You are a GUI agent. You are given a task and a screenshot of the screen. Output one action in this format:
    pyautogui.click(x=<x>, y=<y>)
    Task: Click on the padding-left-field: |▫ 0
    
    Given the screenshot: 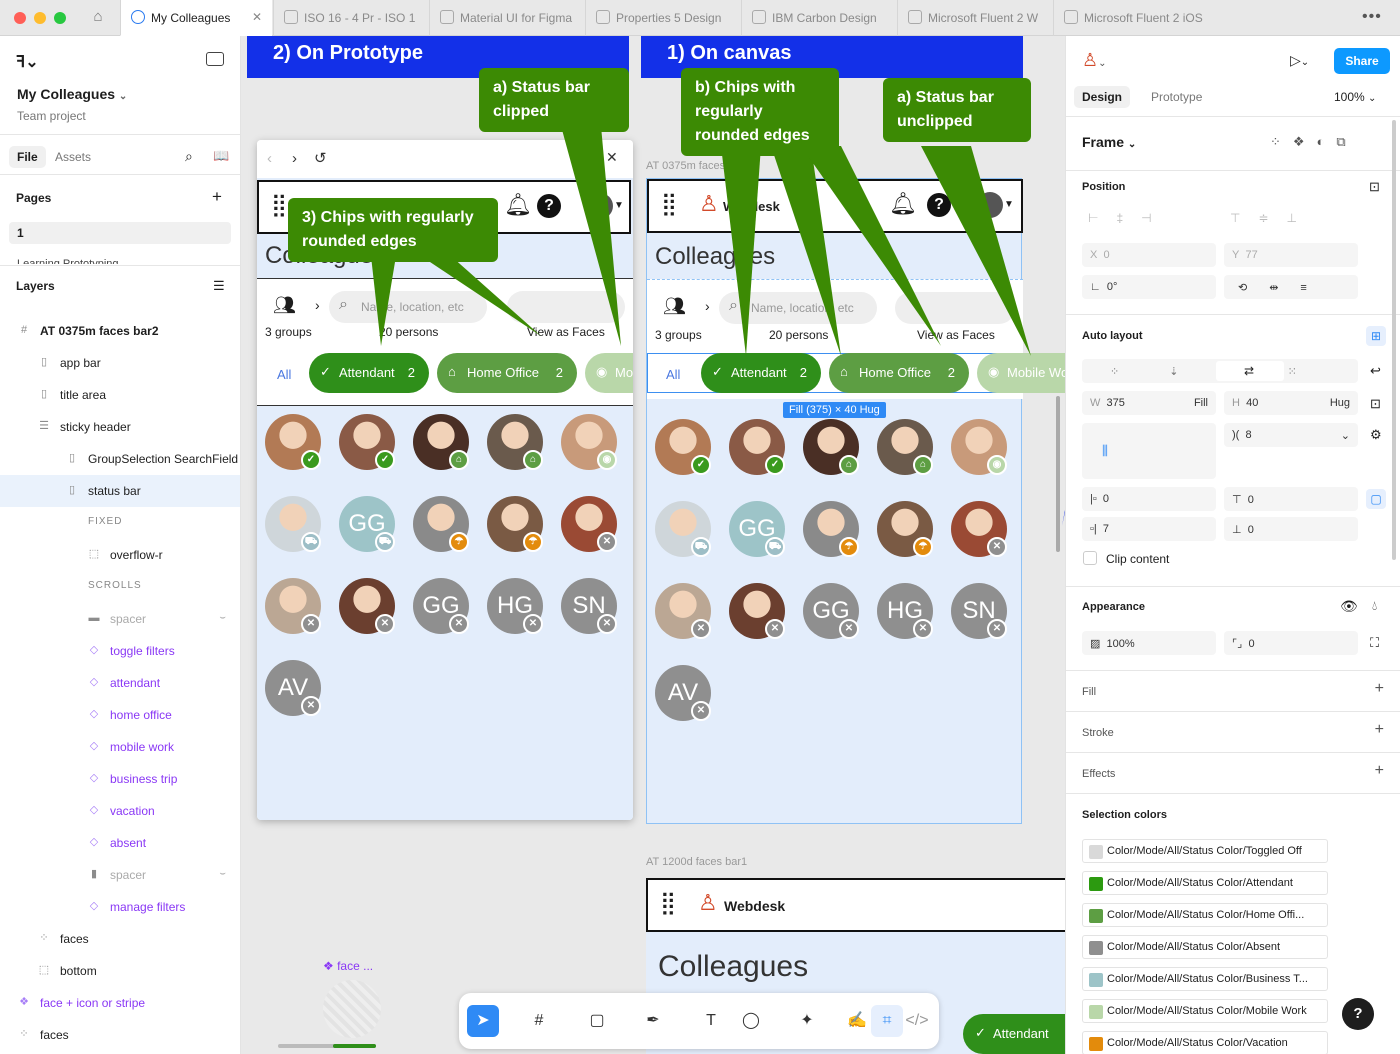 What is the action you would take?
    pyautogui.click(x=1149, y=499)
    